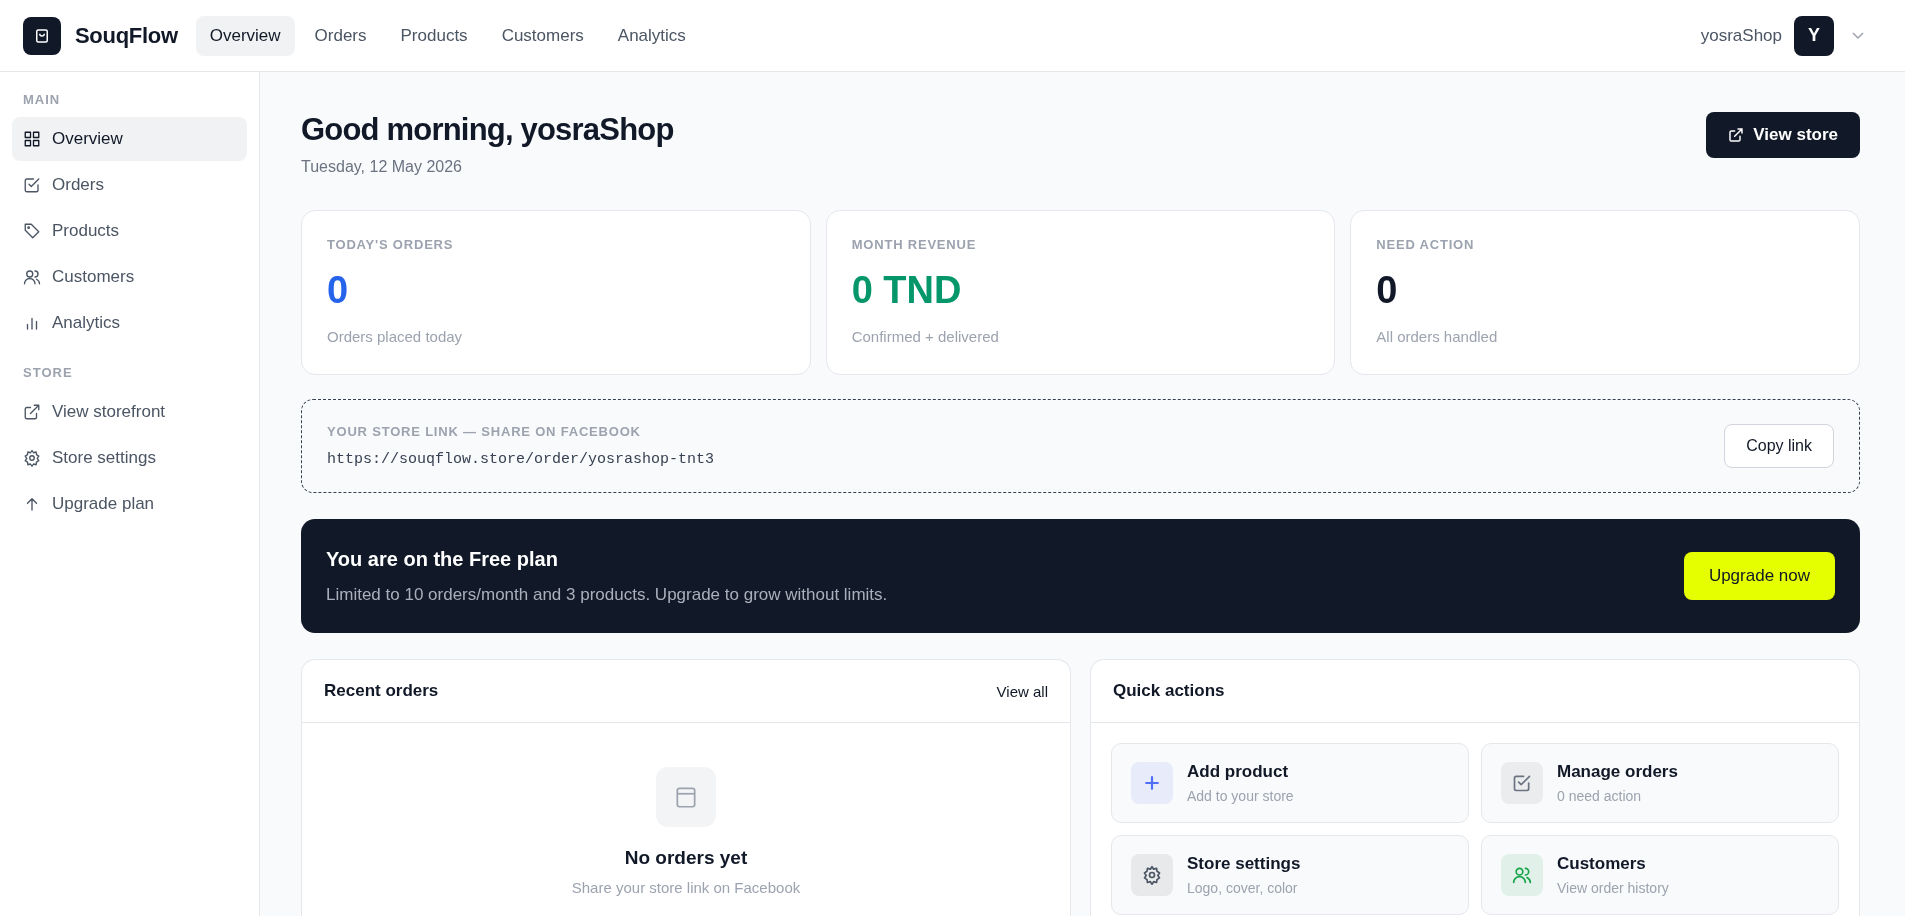 This screenshot has height=916, width=1905. I want to click on grid-icon, so click(32, 139).